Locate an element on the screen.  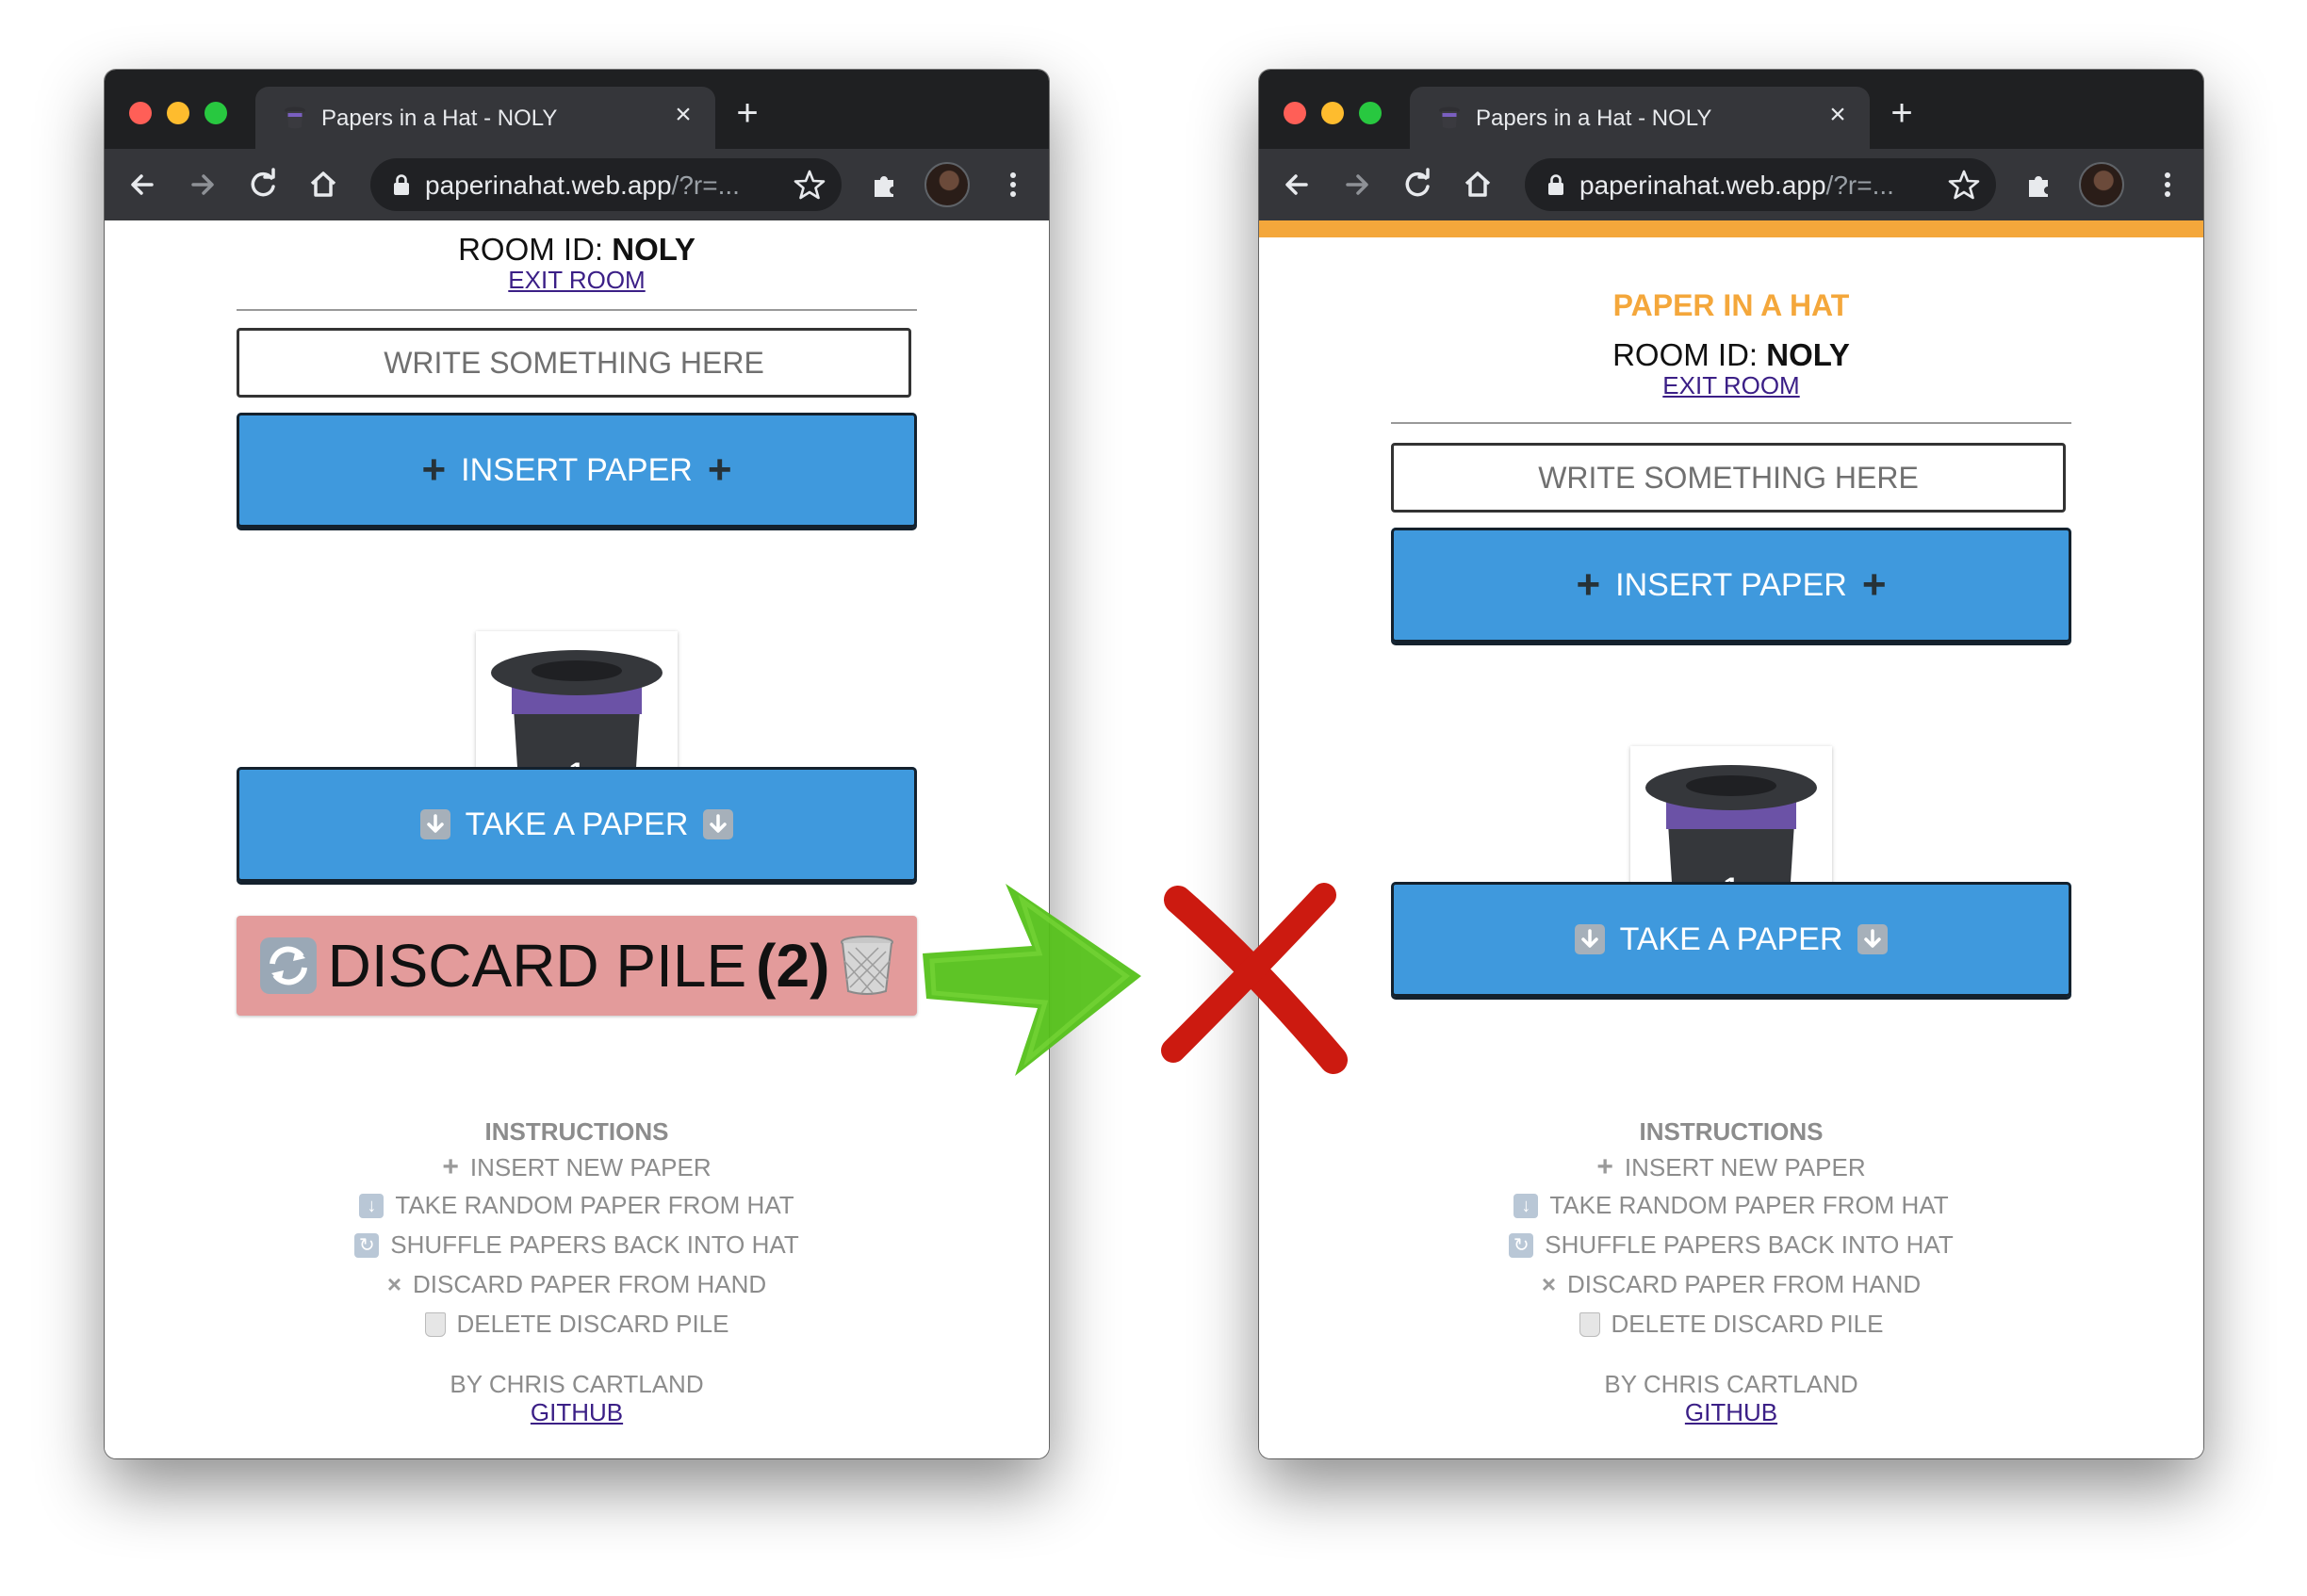
discard-pile-label: DISCARD PILE is located at coordinates (537, 966).